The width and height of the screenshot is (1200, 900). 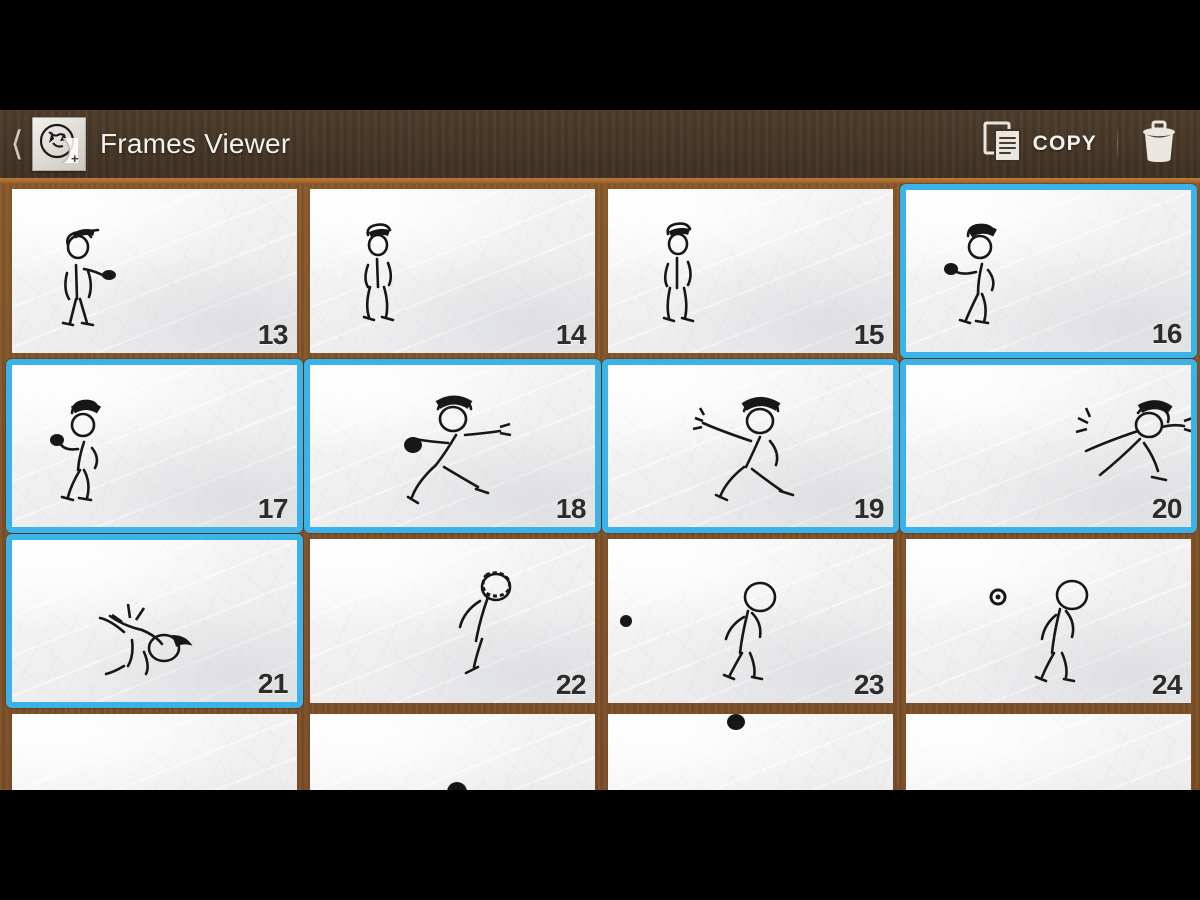 I want to click on frame-number: 20, so click(x=1167, y=509).